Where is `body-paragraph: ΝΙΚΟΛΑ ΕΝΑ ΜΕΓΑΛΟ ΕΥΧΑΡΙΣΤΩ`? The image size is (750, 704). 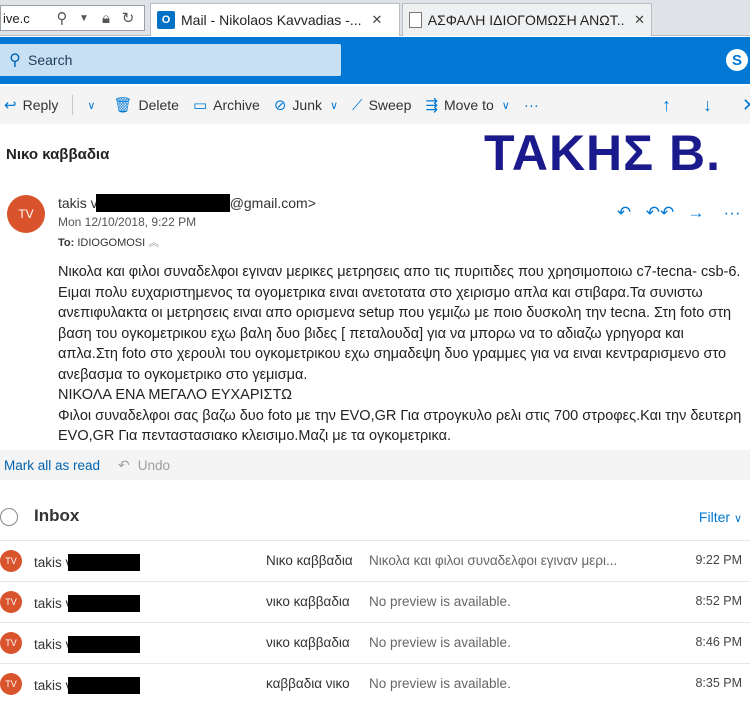 body-paragraph: ΝΙΚΟΛΑ ΕΝΑ ΜΕΓΑΛΟ ΕΥΧΑΡΙΣΤΩ is located at coordinates (175, 395).